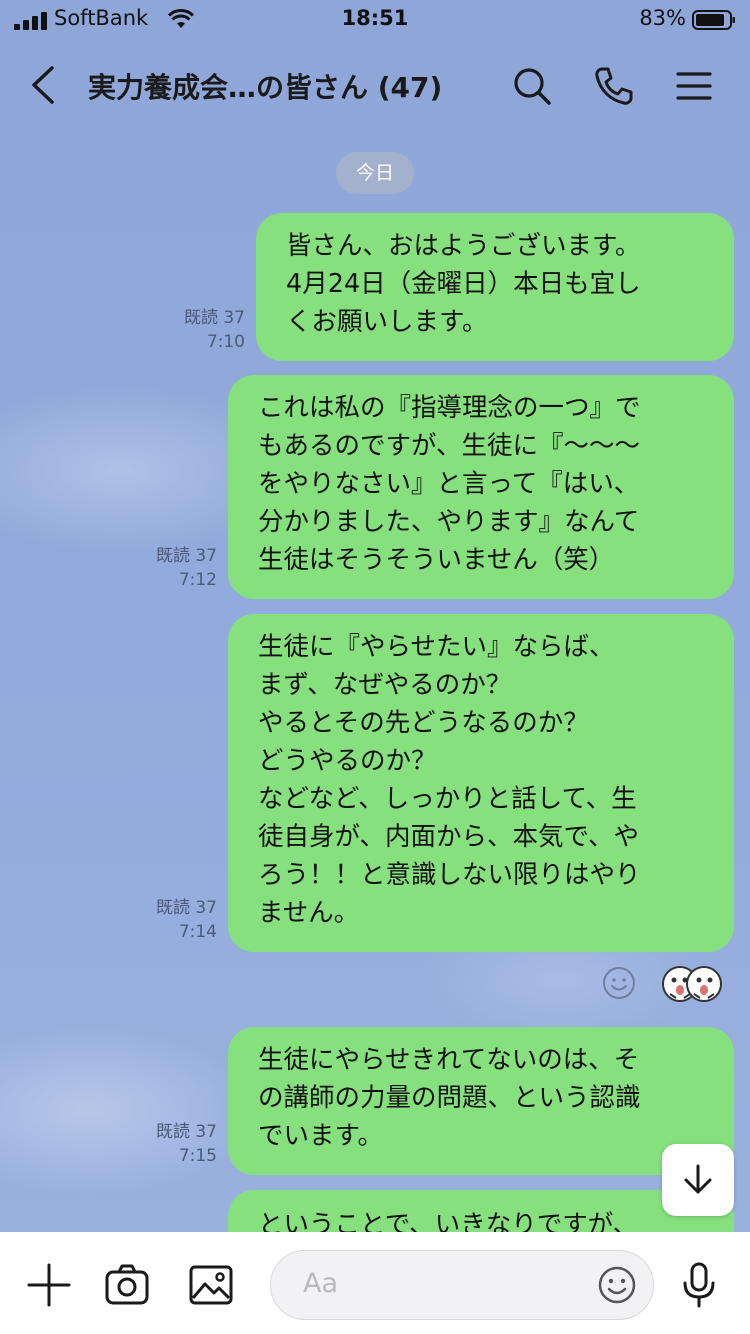  What do you see at coordinates (699, 1285) in the screenshot?
I see `microphone-icon` at bounding box center [699, 1285].